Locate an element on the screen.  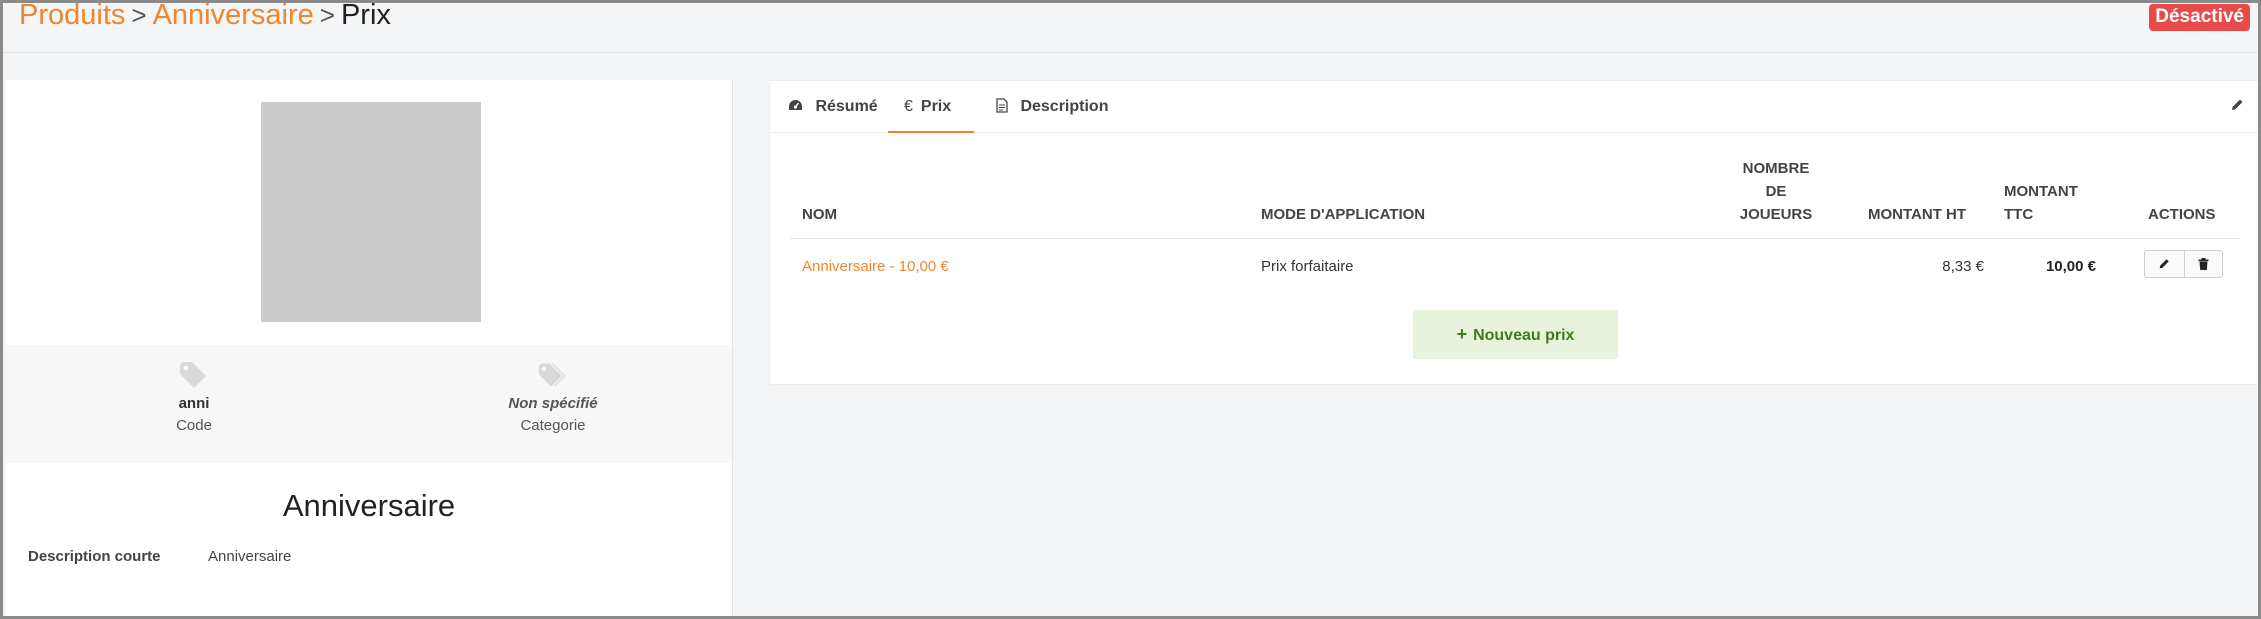
column-nom: NOM is located at coordinates (819, 214).